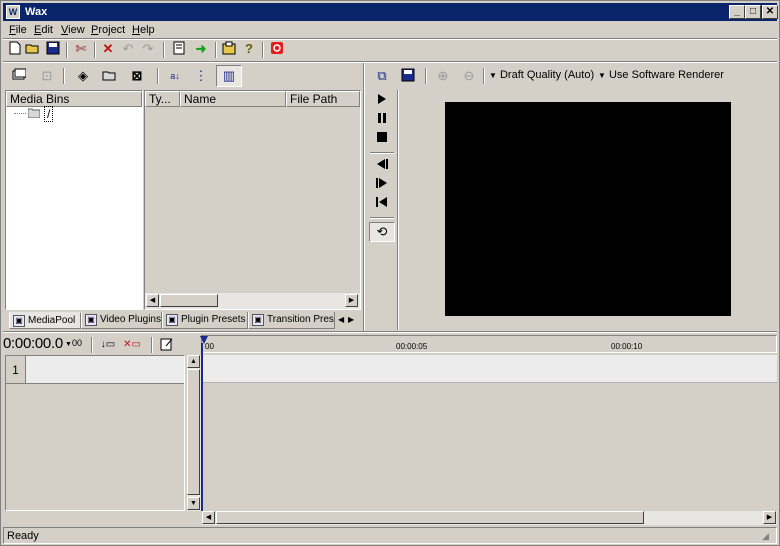 The height and width of the screenshot is (546, 780). Describe the element at coordinates (277, 49) in the screenshot. I see `record-icon` at that location.